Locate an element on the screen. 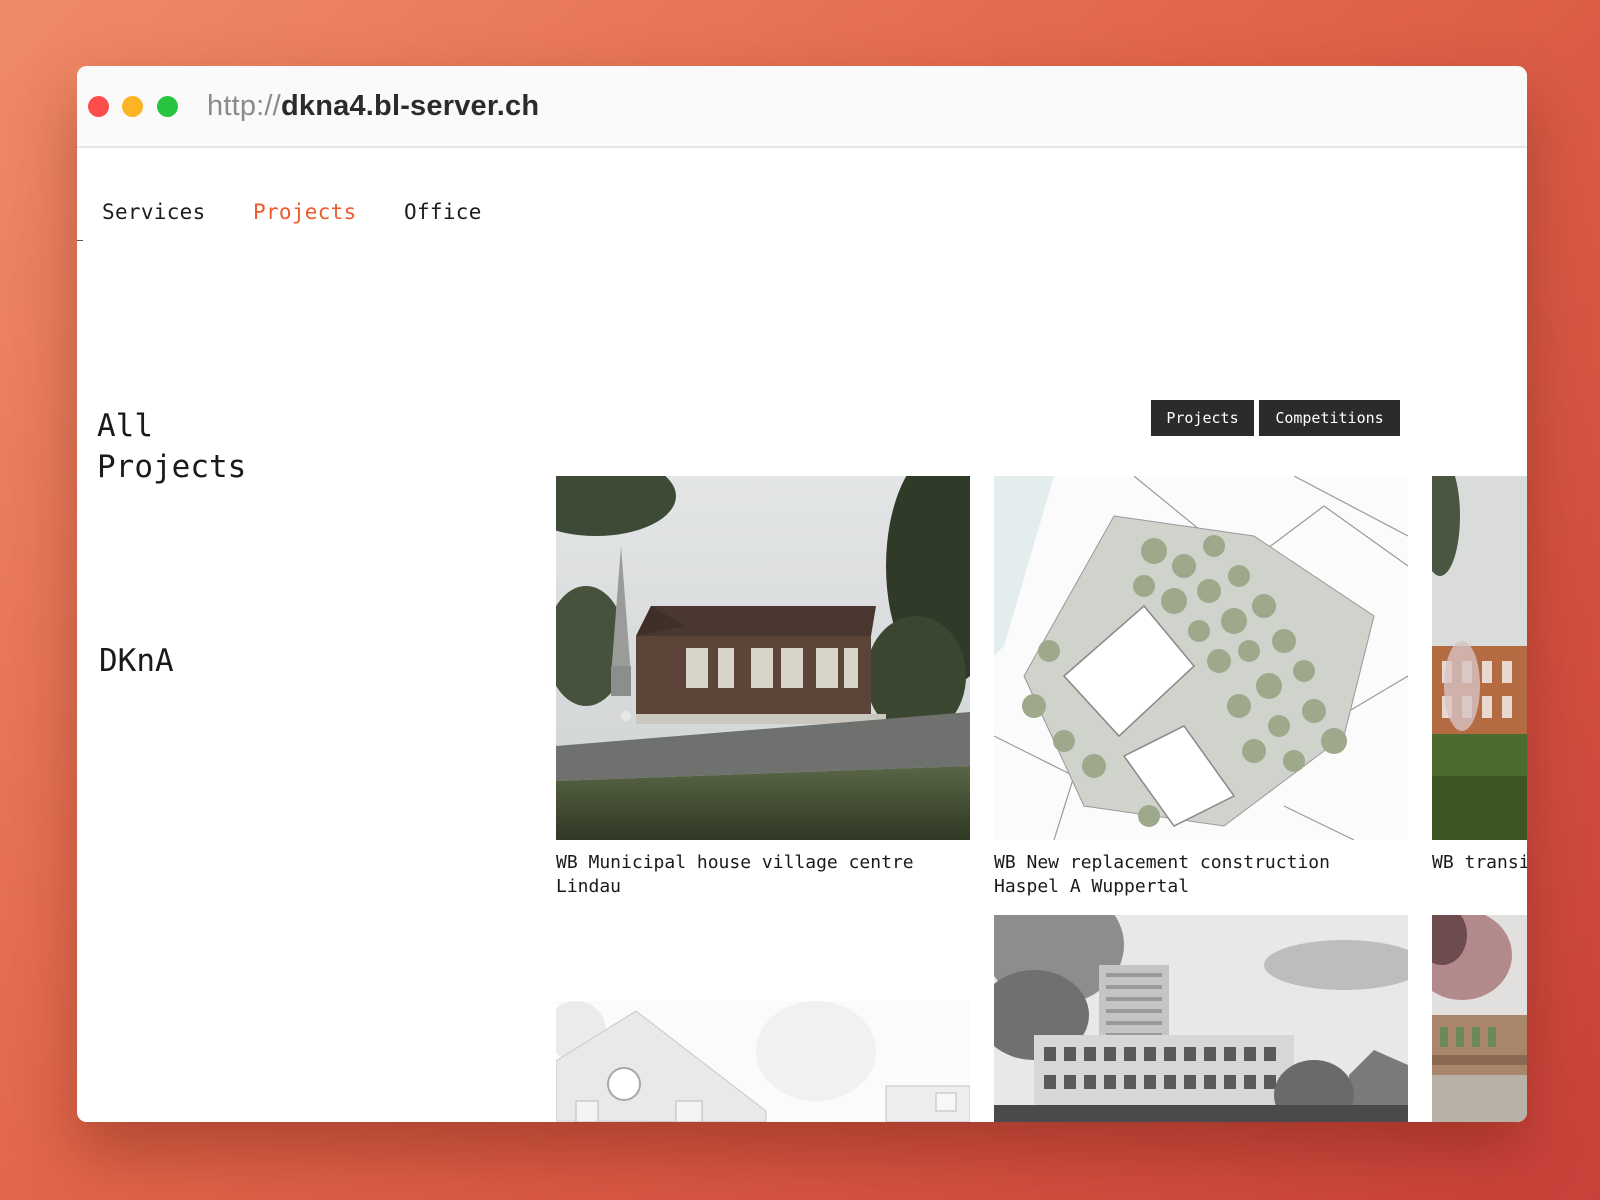 The width and height of the screenshot is (1600, 1200). project-title-line1: WB Municipal house village centre is located at coordinates (735, 862).